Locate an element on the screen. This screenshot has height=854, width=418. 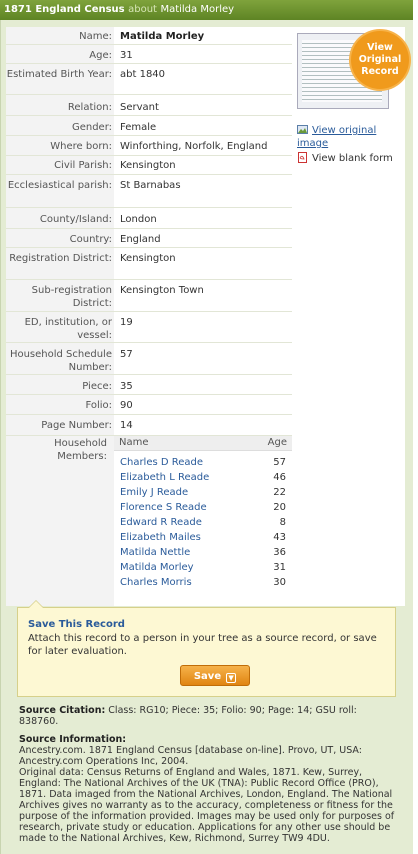
household-member-row: Matilda Nettle 36 is located at coordinates (203, 552).